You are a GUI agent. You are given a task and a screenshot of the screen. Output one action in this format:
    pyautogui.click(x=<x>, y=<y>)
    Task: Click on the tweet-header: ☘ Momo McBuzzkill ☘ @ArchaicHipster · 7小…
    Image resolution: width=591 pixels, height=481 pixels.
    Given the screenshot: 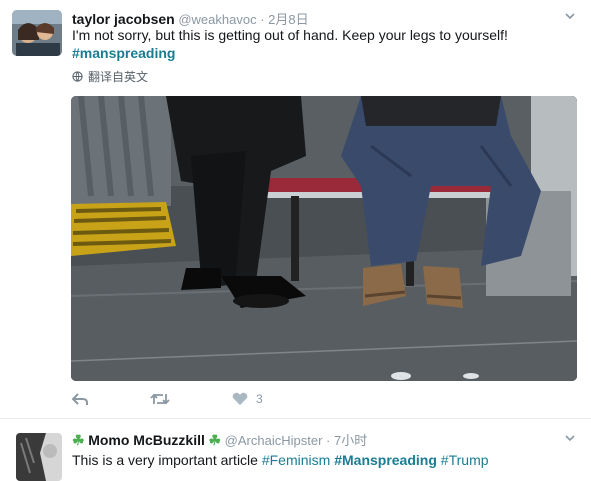 What is the action you would take?
    pyautogui.click(x=219, y=439)
    